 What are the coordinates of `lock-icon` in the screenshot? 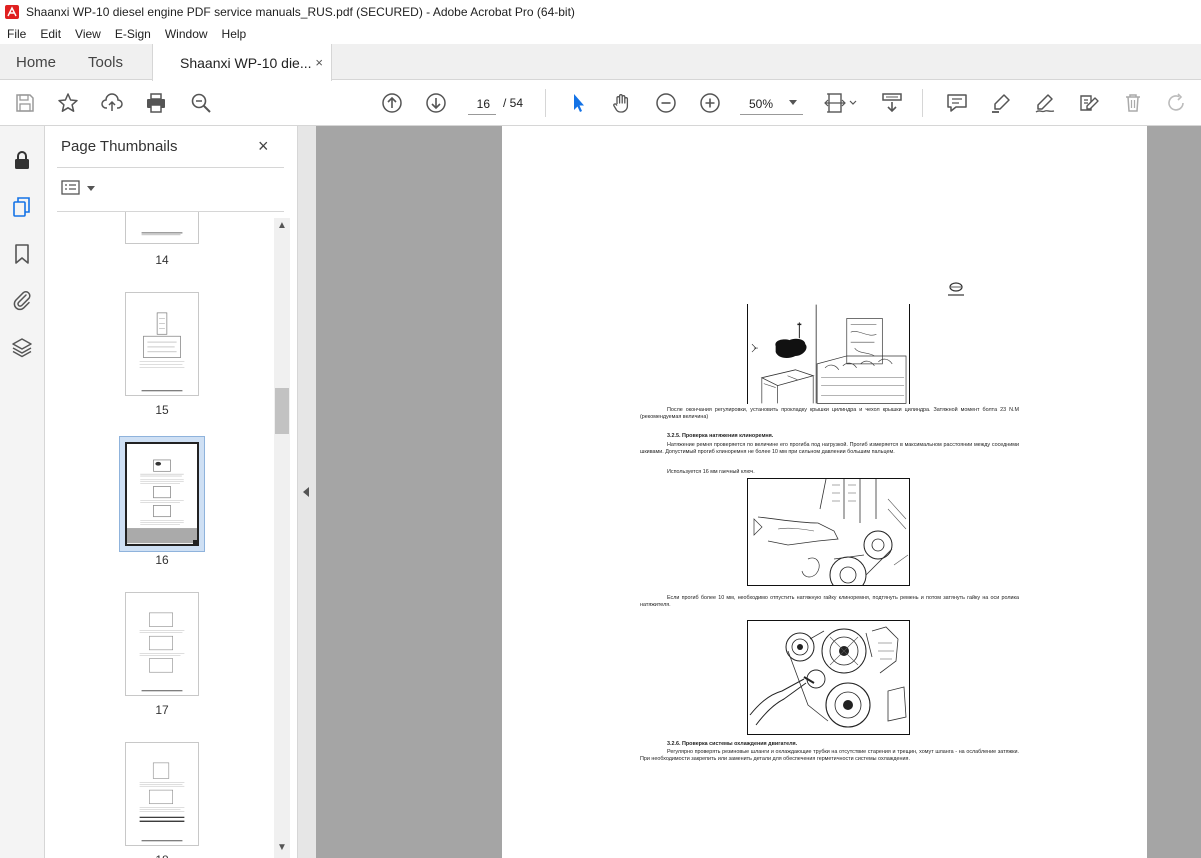 It's located at (22, 160).